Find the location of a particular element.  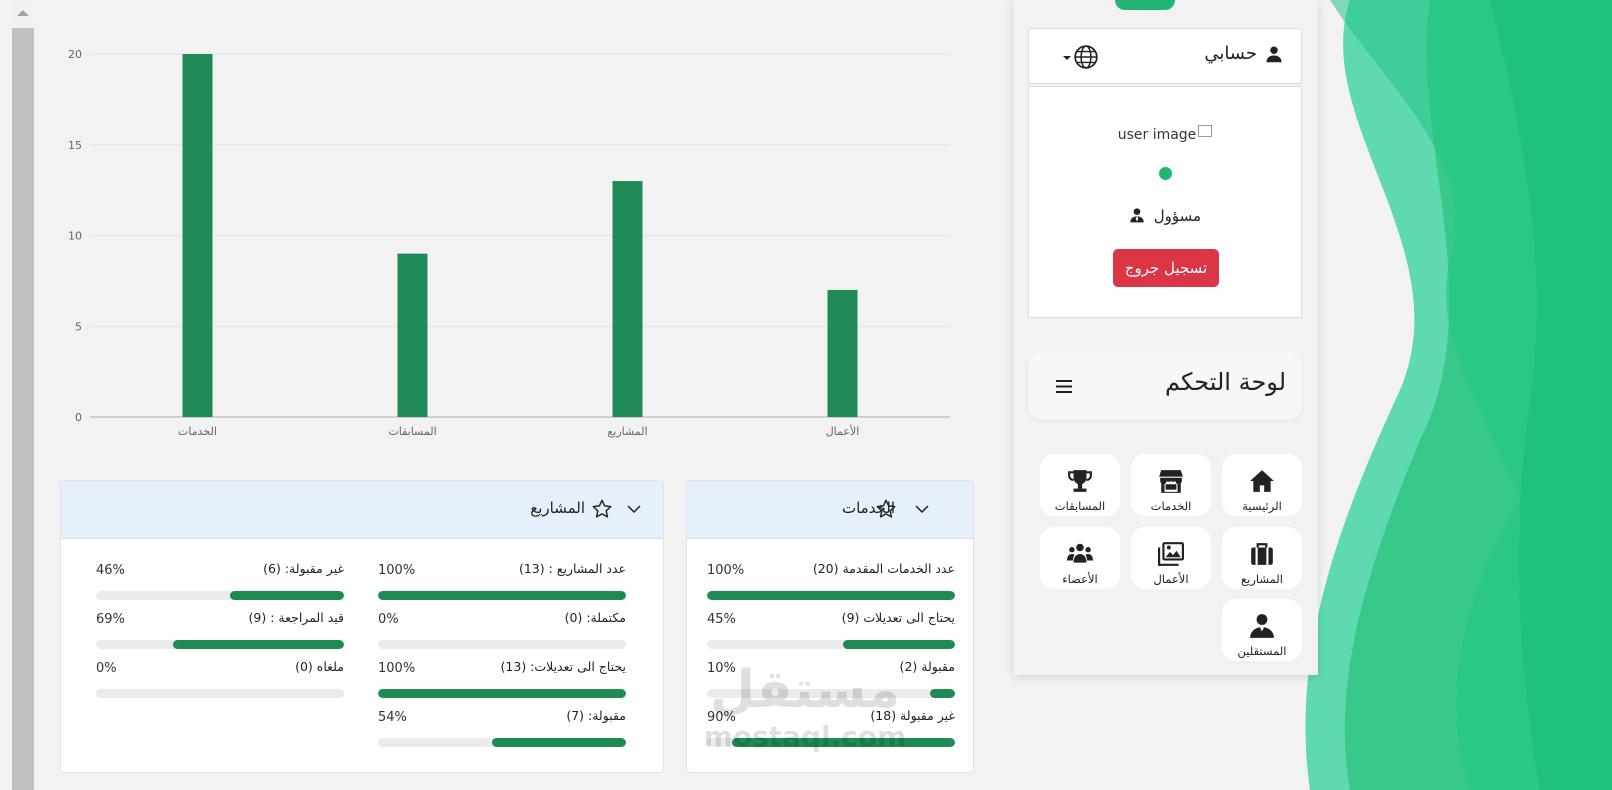

stat-label: يحتاج الى تعديلات: (13) is located at coordinates (563, 666).